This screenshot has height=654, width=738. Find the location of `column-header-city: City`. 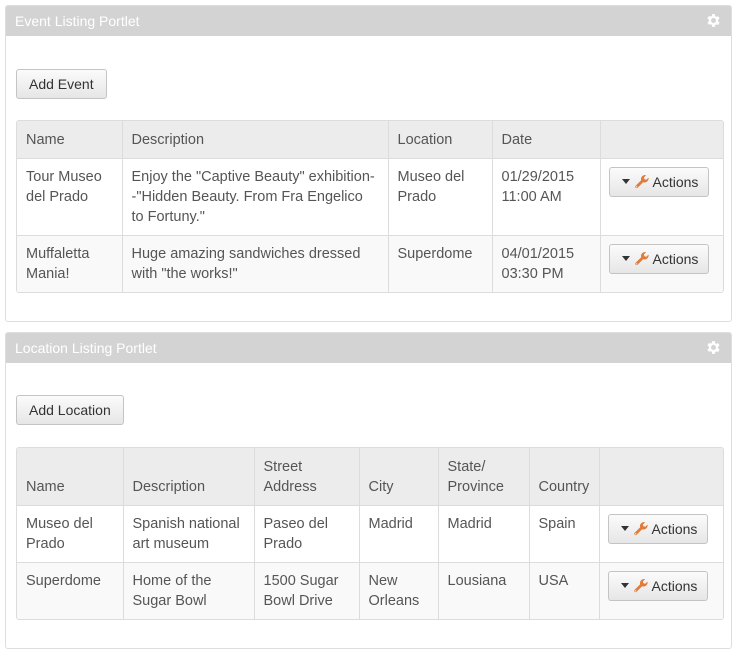

column-header-city: City is located at coordinates (398, 477).